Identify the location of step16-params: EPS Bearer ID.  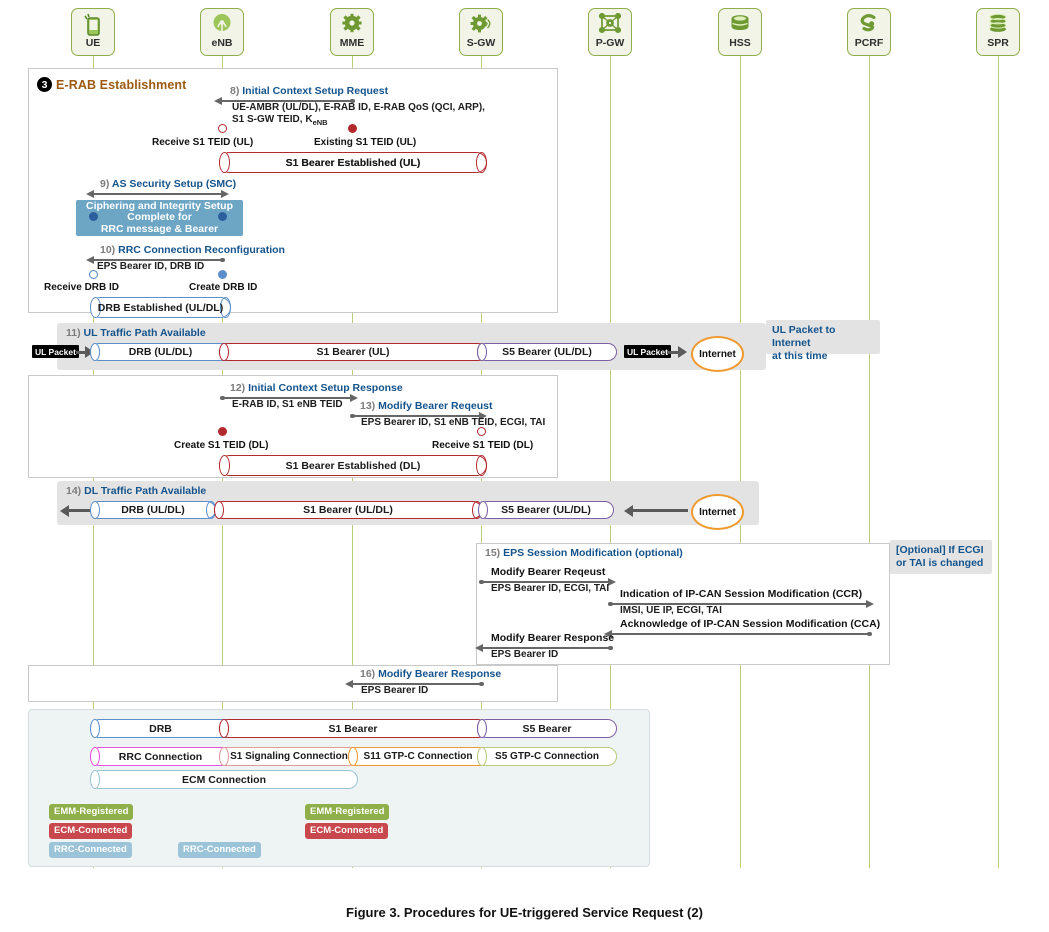
(395, 690).